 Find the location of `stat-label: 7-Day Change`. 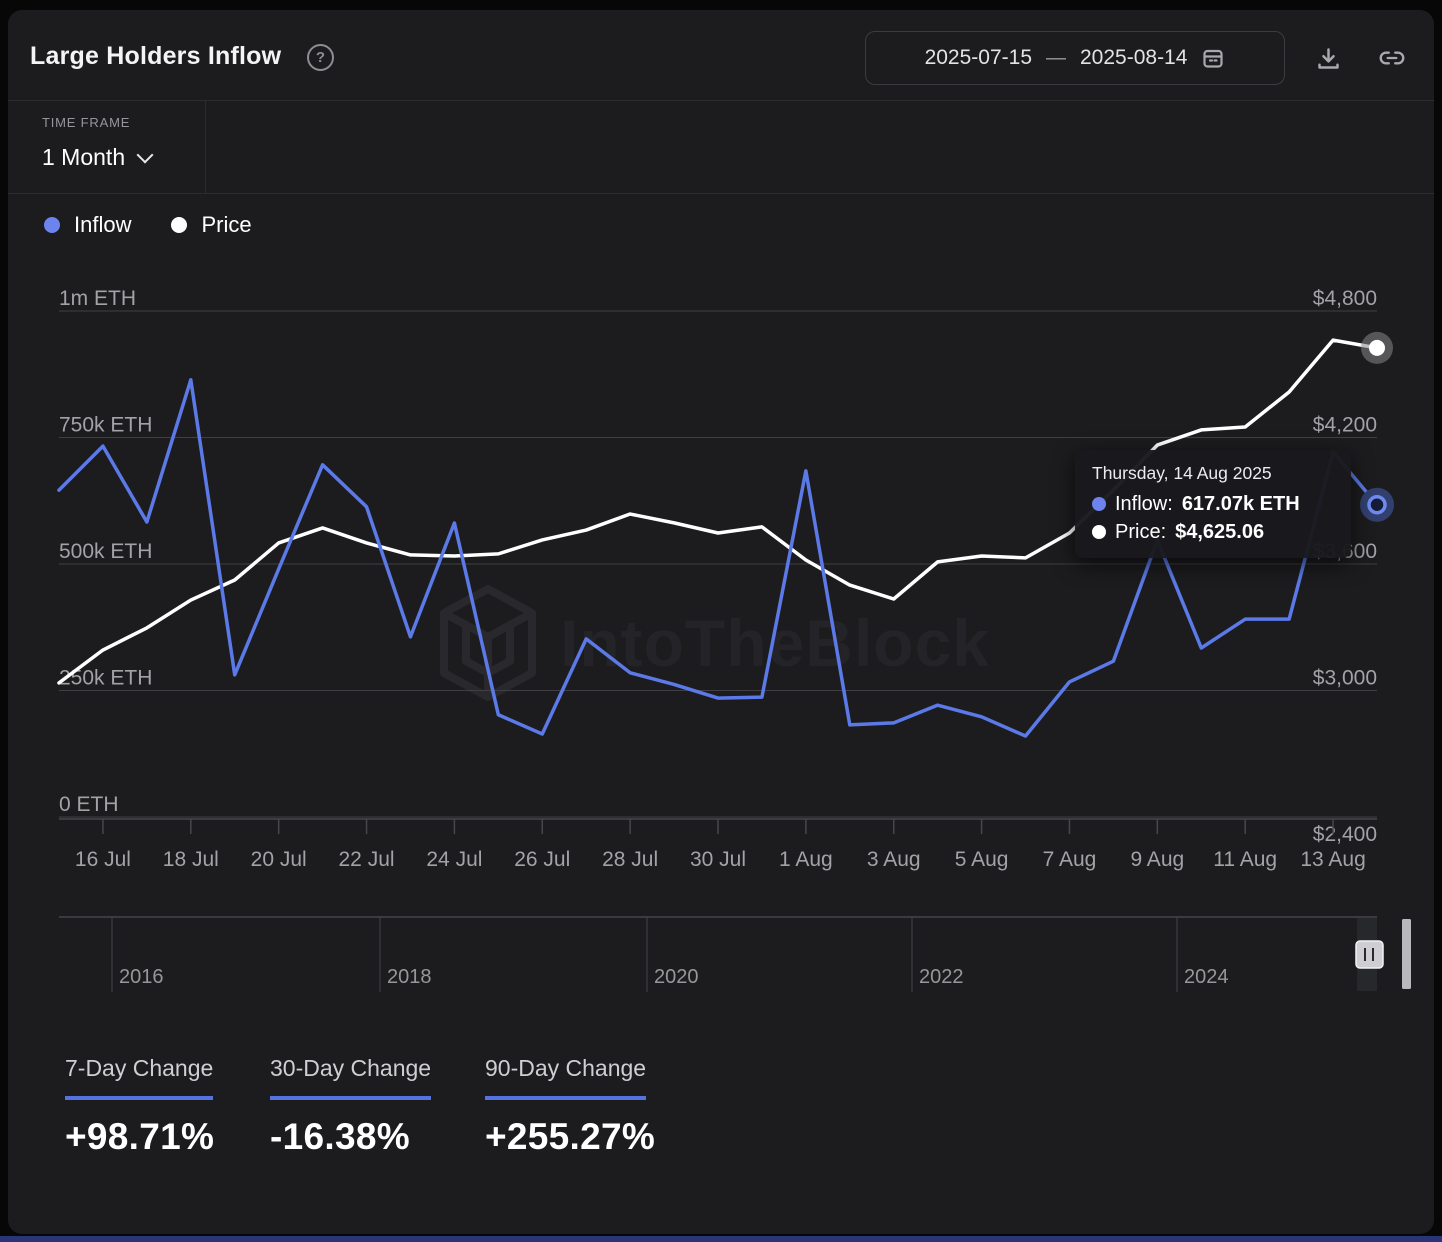

stat-label: 7-Day Change is located at coordinates (139, 1077).